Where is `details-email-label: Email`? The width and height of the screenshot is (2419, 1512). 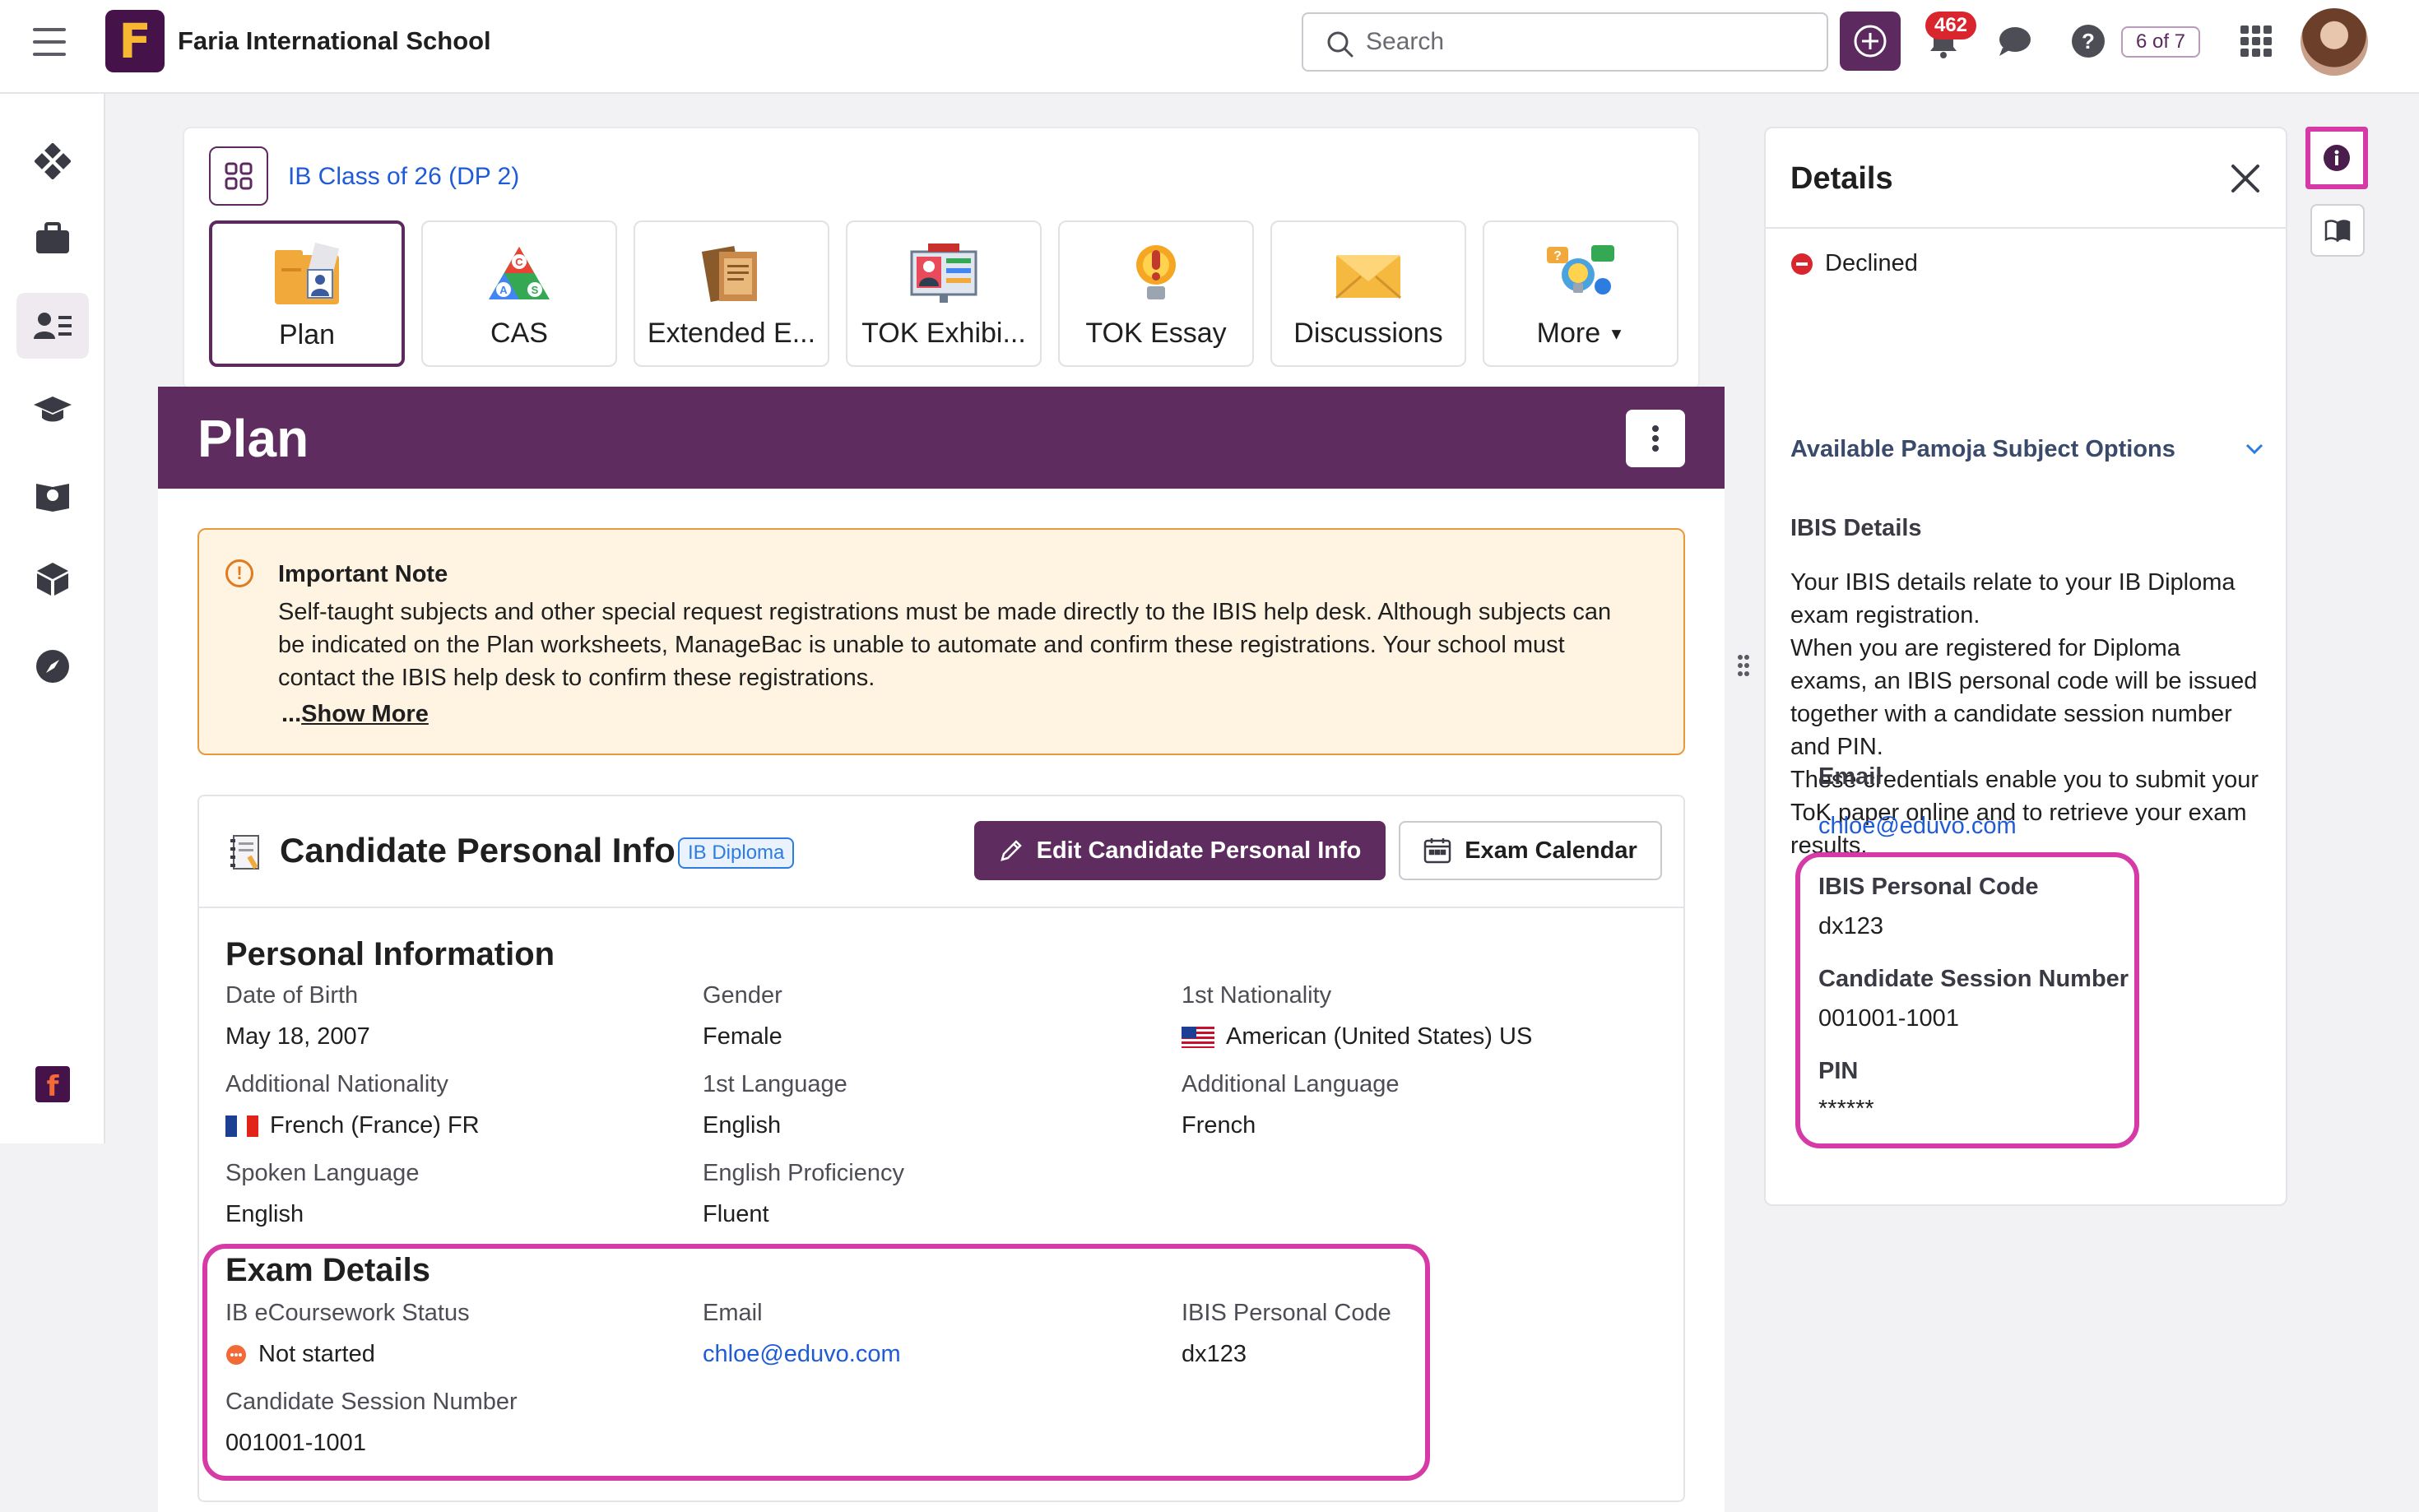 details-email-label: Email is located at coordinates (1851, 776).